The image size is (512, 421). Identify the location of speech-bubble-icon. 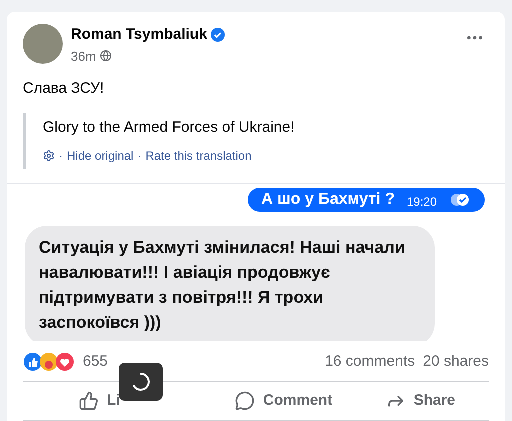
(245, 401).